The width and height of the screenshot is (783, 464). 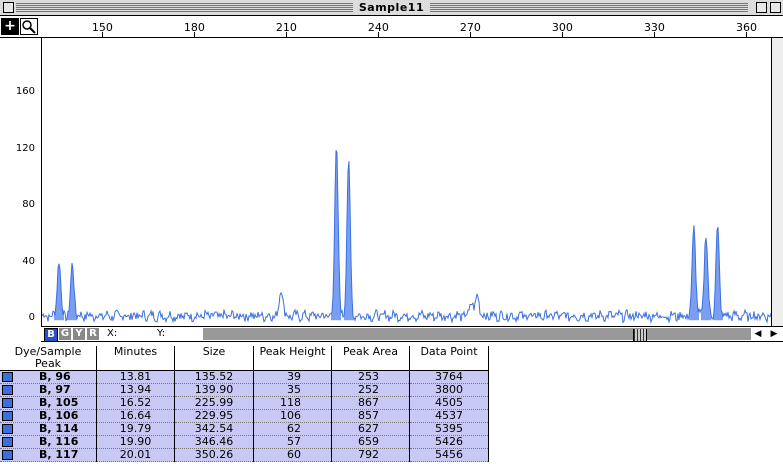 I want to click on plot-control-bar: B G Y R X: Y: ◀ ▶, so click(x=412, y=334).